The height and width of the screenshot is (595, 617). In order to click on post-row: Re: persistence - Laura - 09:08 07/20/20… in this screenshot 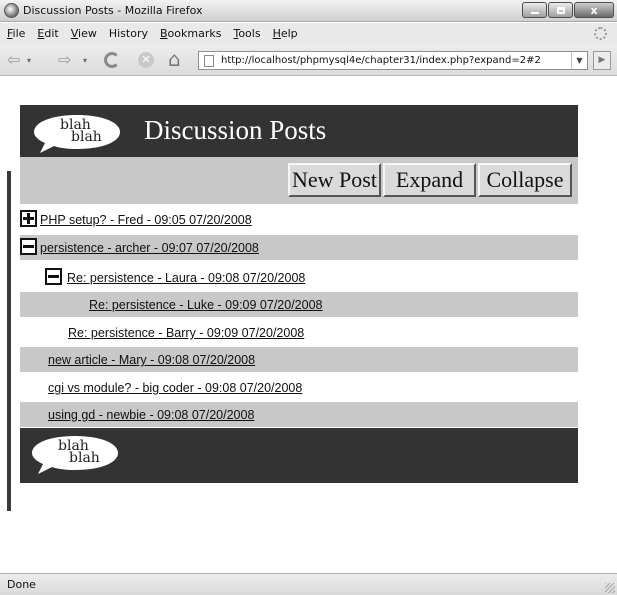, I will do `click(299, 277)`.